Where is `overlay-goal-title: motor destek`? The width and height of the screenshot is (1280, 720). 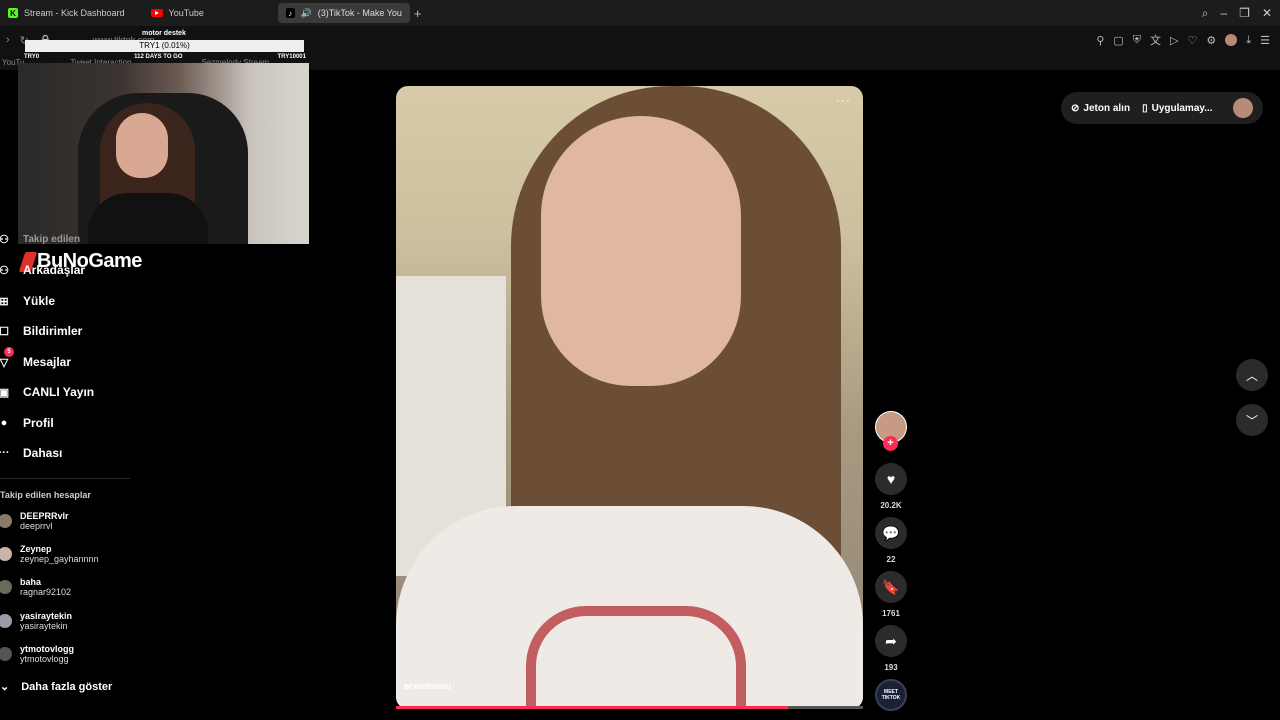
overlay-goal-title: motor destek is located at coordinates (164, 33).